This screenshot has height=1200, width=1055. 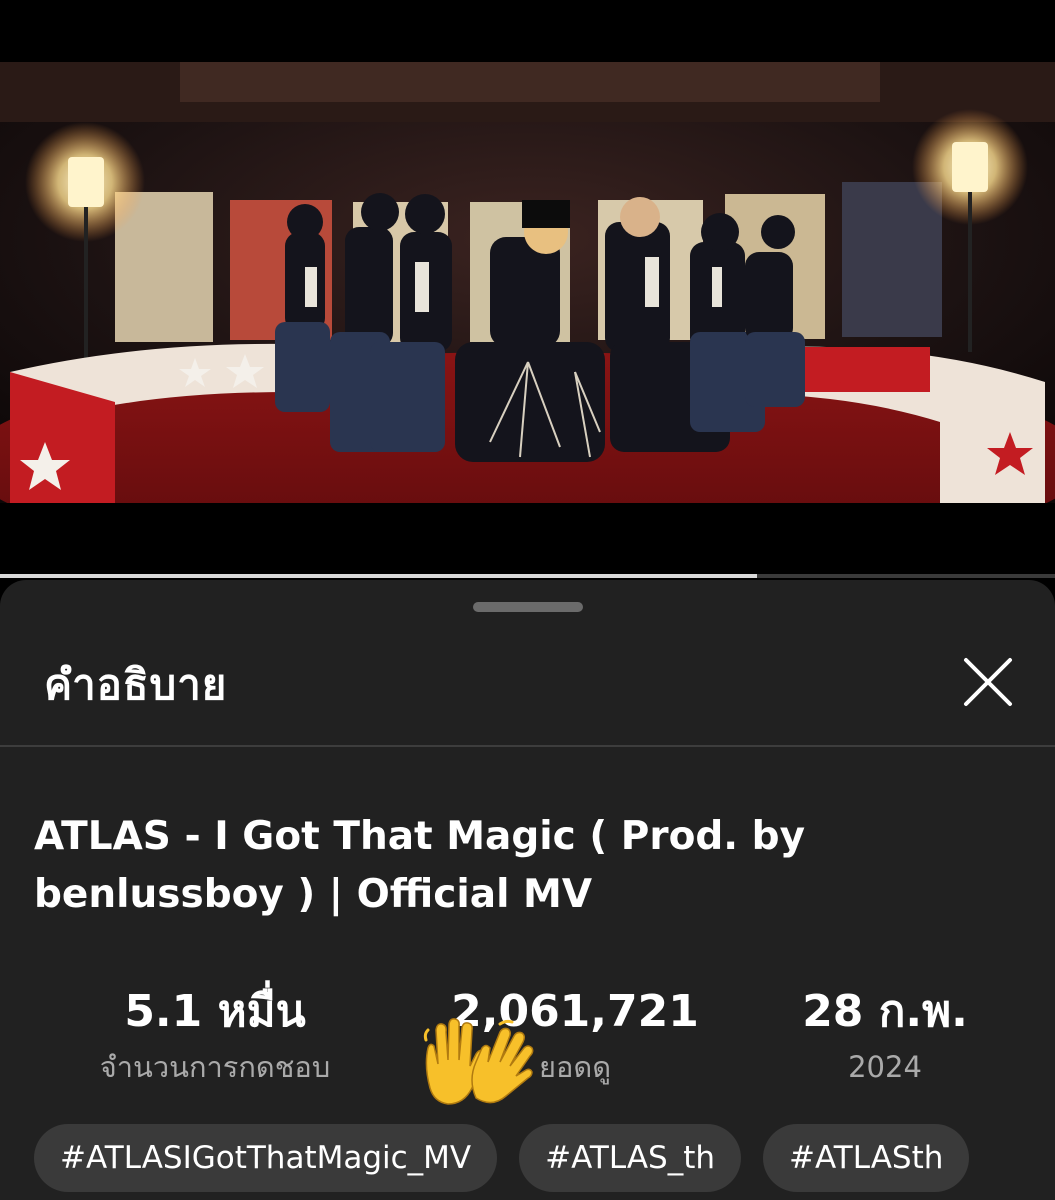 What do you see at coordinates (266, 1158) in the screenshot?
I see `hashtag-chip: #ATLASIGotThatMagic_MV` at bounding box center [266, 1158].